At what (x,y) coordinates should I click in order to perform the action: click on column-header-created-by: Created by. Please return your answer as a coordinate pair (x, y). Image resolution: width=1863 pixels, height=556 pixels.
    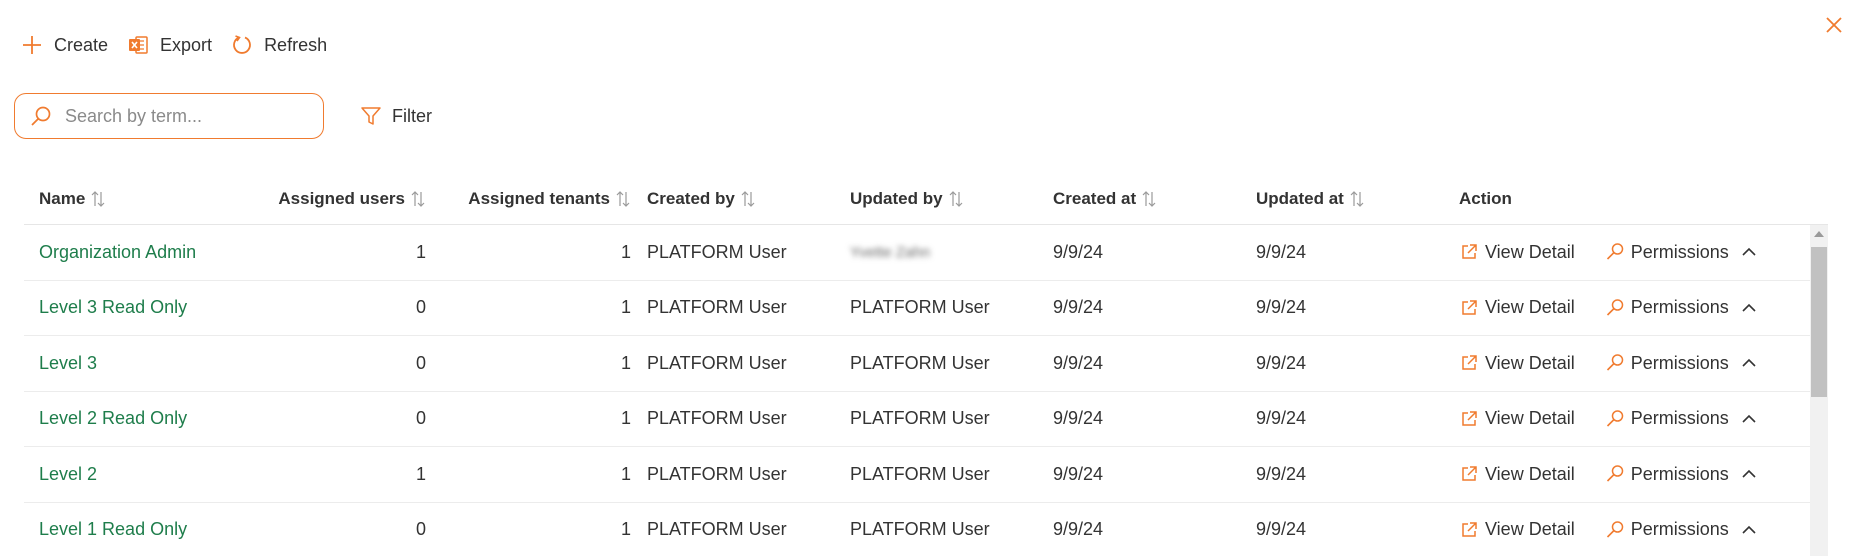
    Looking at the image, I should click on (748, 199).